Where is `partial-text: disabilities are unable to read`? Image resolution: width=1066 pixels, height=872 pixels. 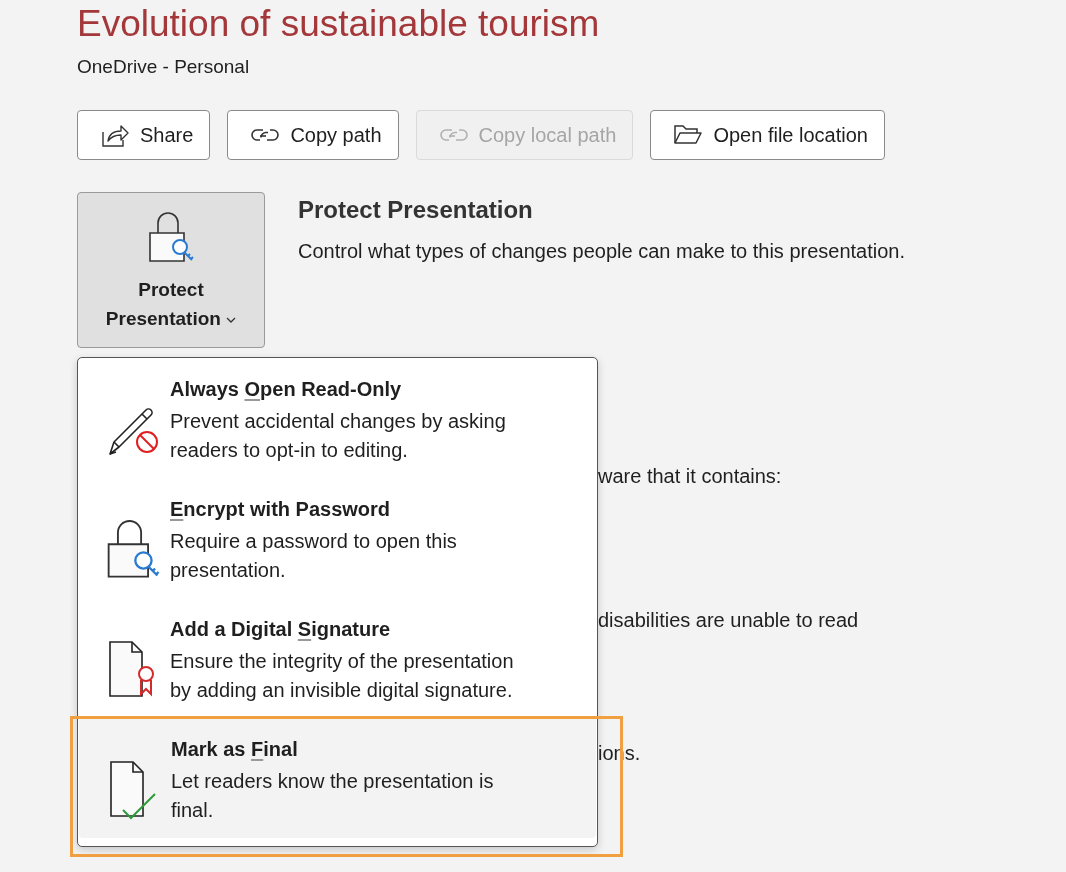 partial-text: disabilities are unable to read is located at coordinates (728, 620).